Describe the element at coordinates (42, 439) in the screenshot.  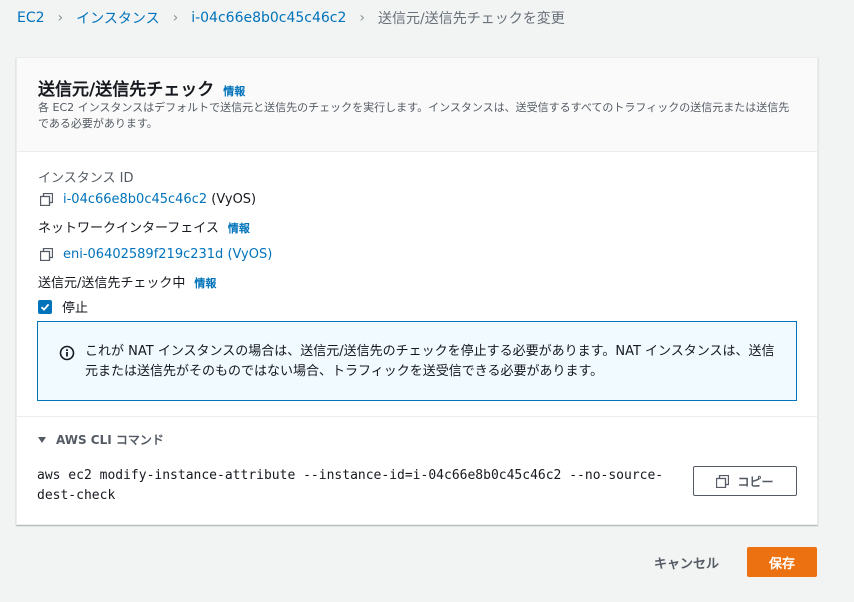
I see `caret-down-icon` at that location.